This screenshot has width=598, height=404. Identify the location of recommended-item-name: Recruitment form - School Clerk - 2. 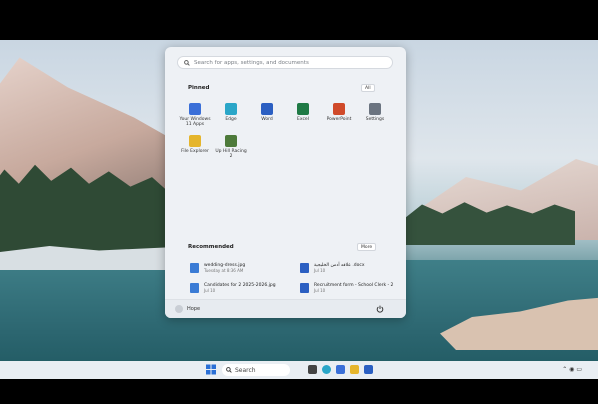
(354, 285).